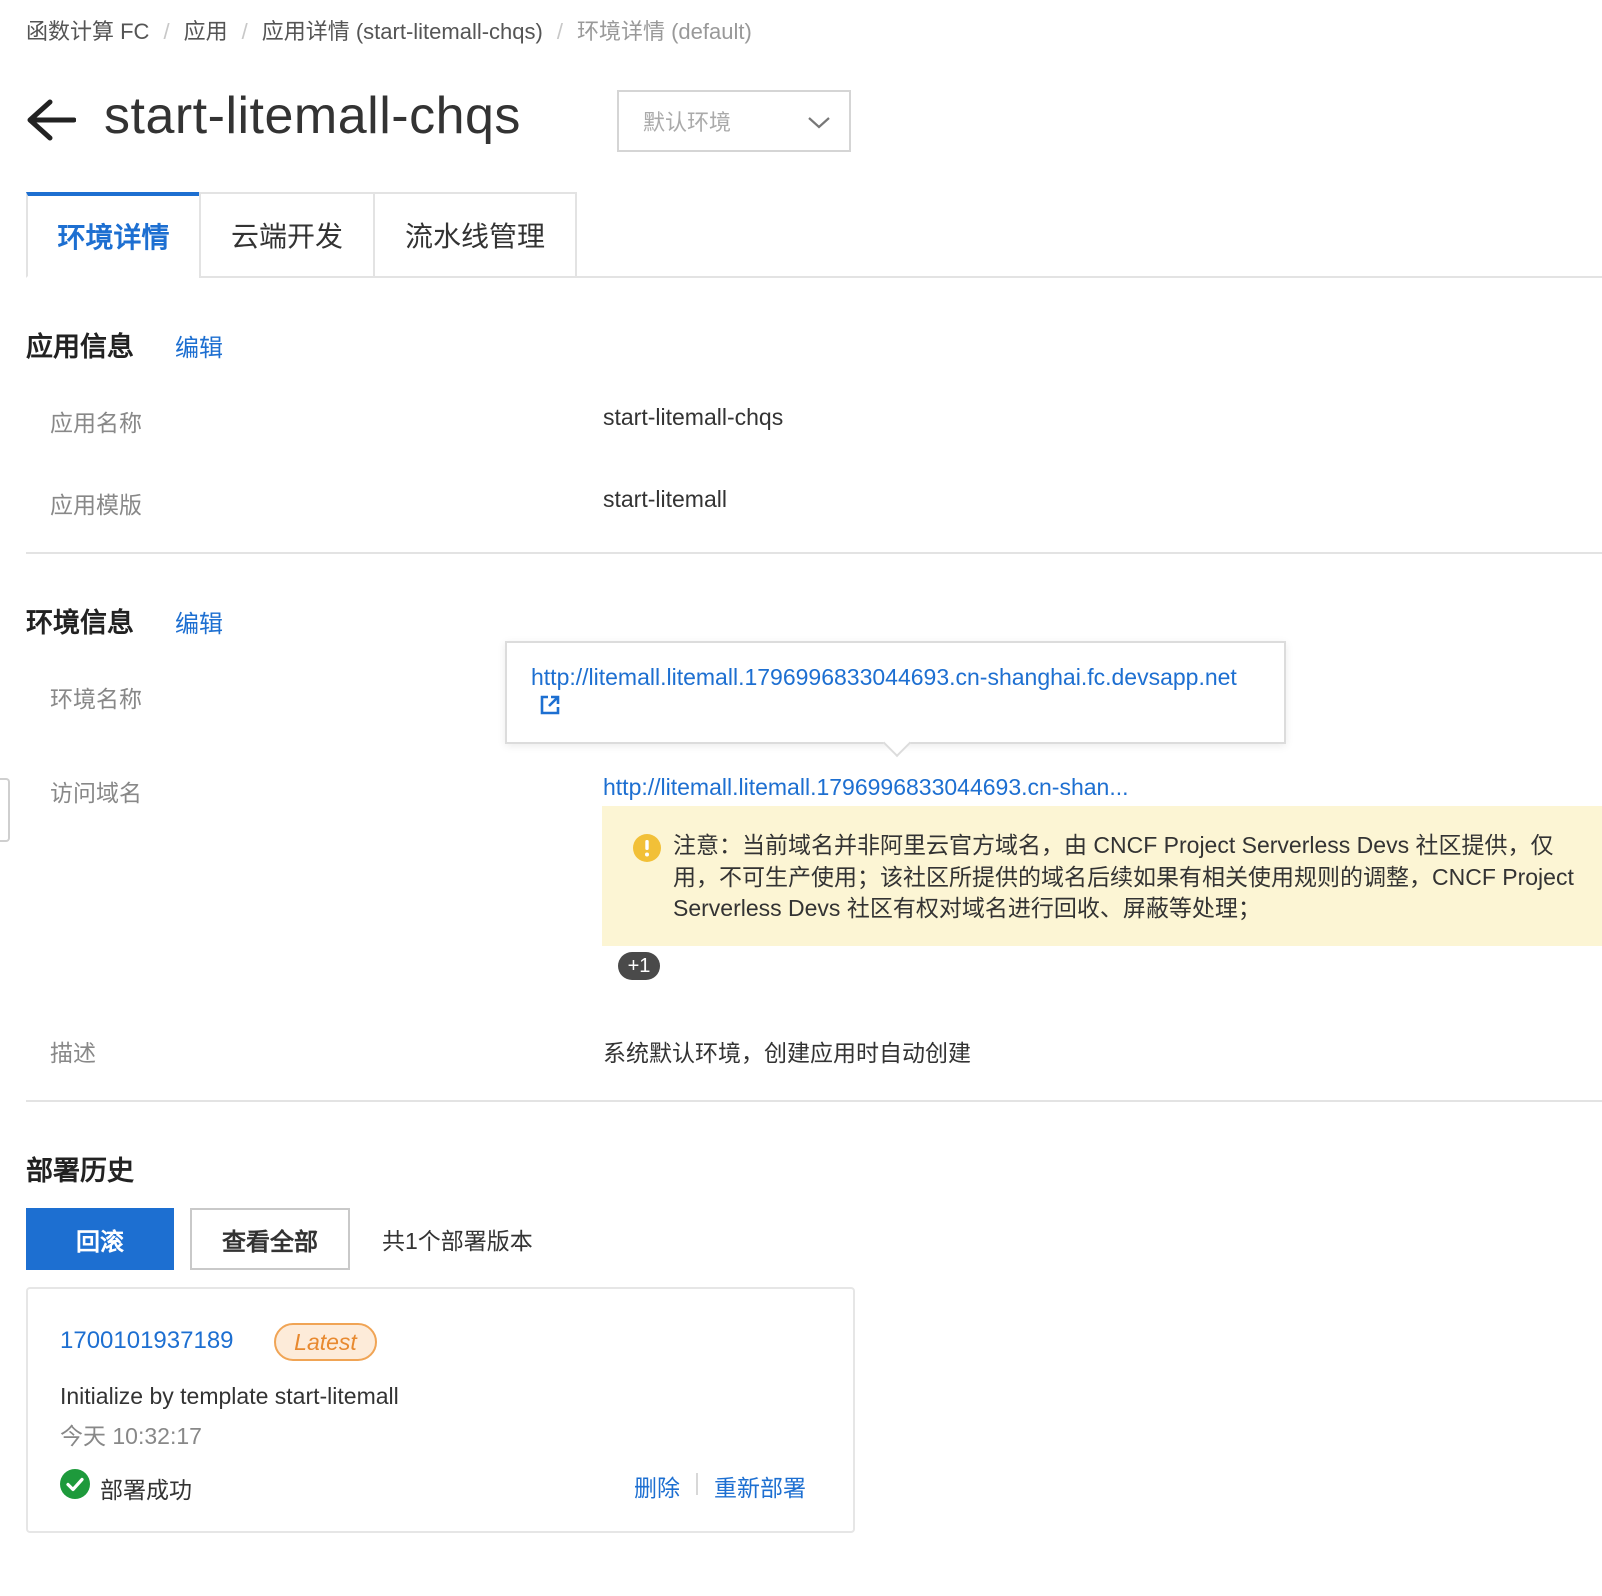 The height and width of the screenshot is (1596, 1602). Describe the element at coordinates (147, 1341) in the screenshot. I see `deploy-id-link: 1700101937189` at that location.